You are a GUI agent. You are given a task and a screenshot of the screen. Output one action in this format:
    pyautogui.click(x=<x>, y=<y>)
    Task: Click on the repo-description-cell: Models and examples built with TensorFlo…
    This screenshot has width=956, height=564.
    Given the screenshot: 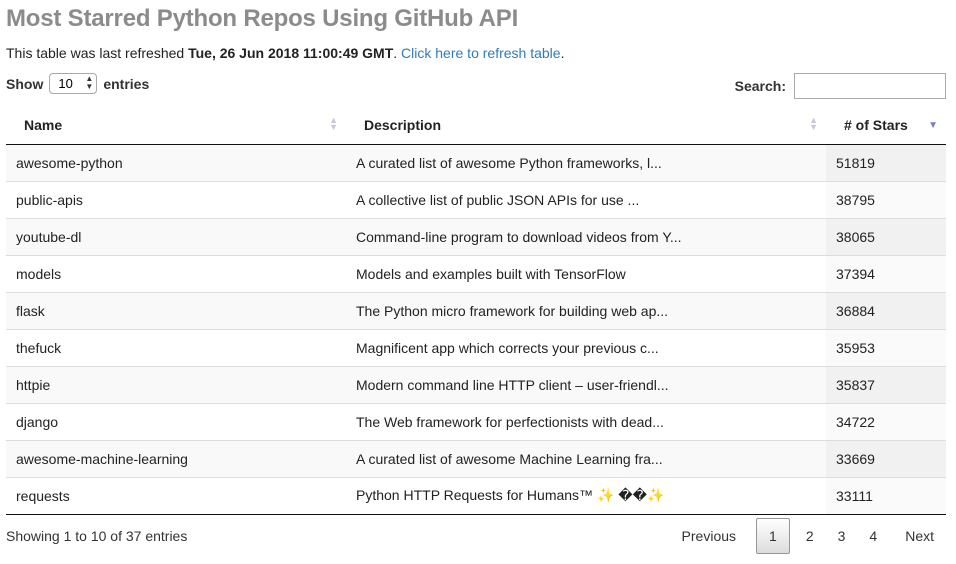 What is the action you would take?
    pyautogui.click(x=586, y=273)
    